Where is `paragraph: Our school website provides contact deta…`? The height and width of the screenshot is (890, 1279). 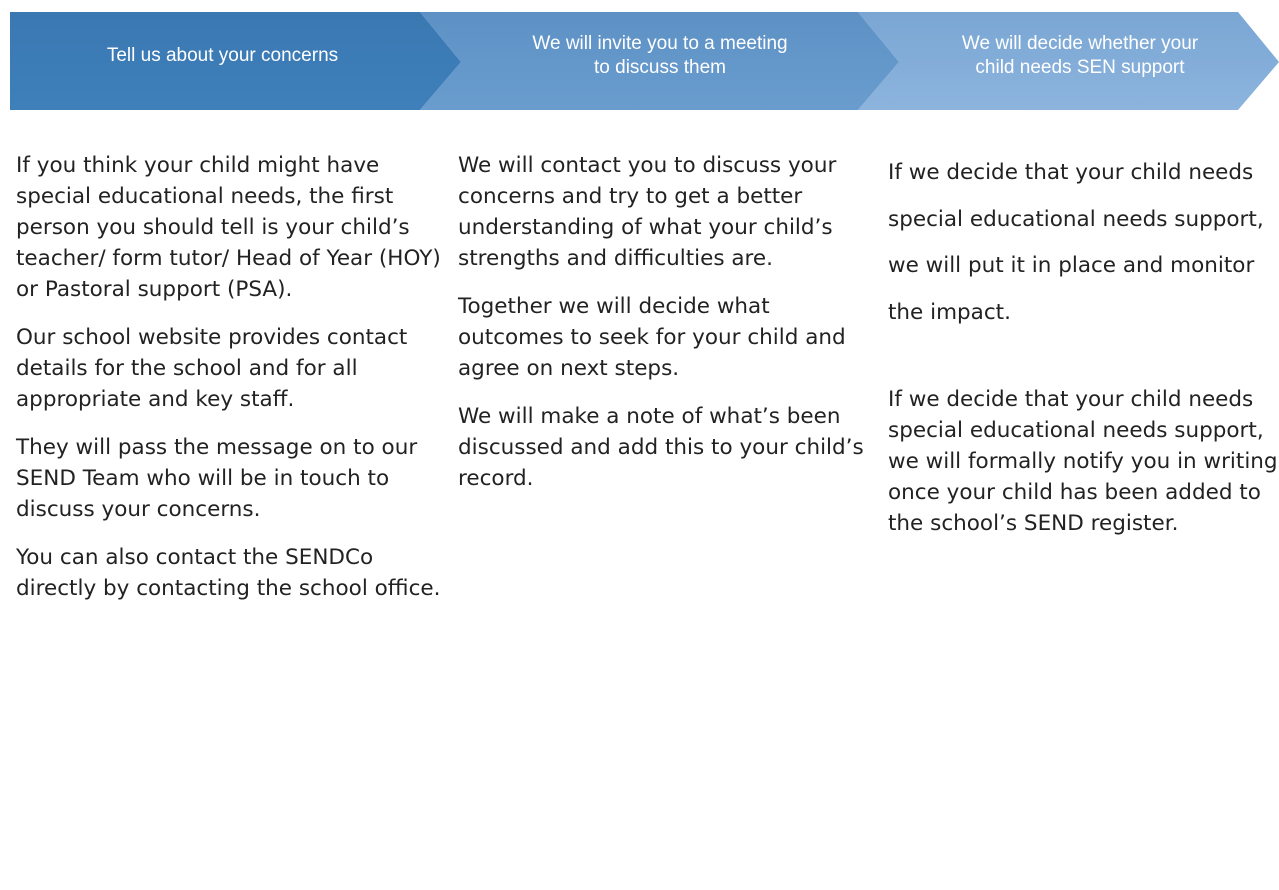 paragraph: Our school website provides contact deta… is located at coordinates (212, 368).